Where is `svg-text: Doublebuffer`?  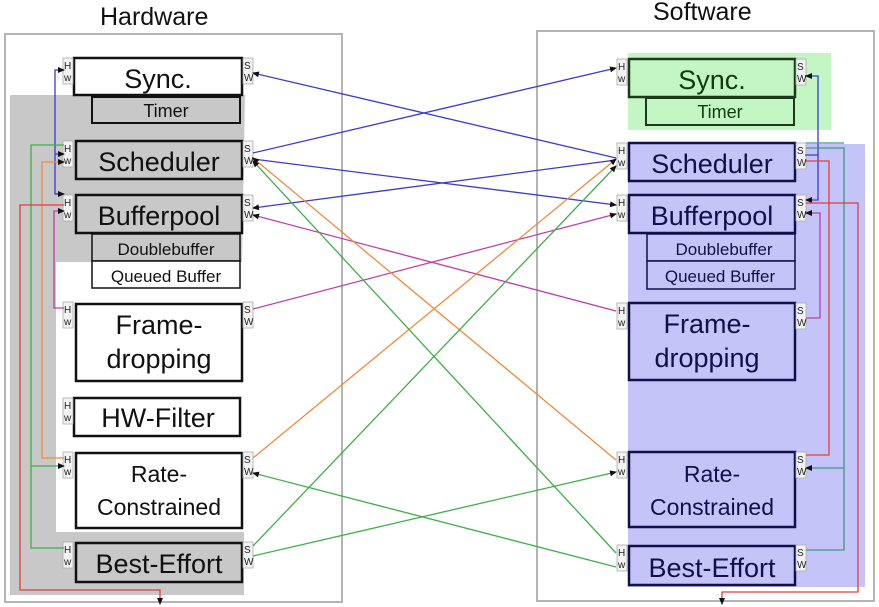 svg-text: Doublebuffer is located at coordinates (723, 249).